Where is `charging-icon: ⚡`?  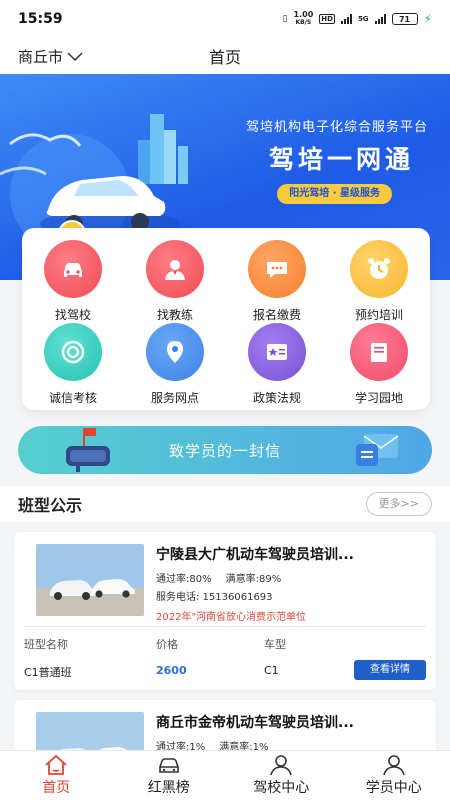 charging-icon: ⚡ is located at coordinates (427, 19).